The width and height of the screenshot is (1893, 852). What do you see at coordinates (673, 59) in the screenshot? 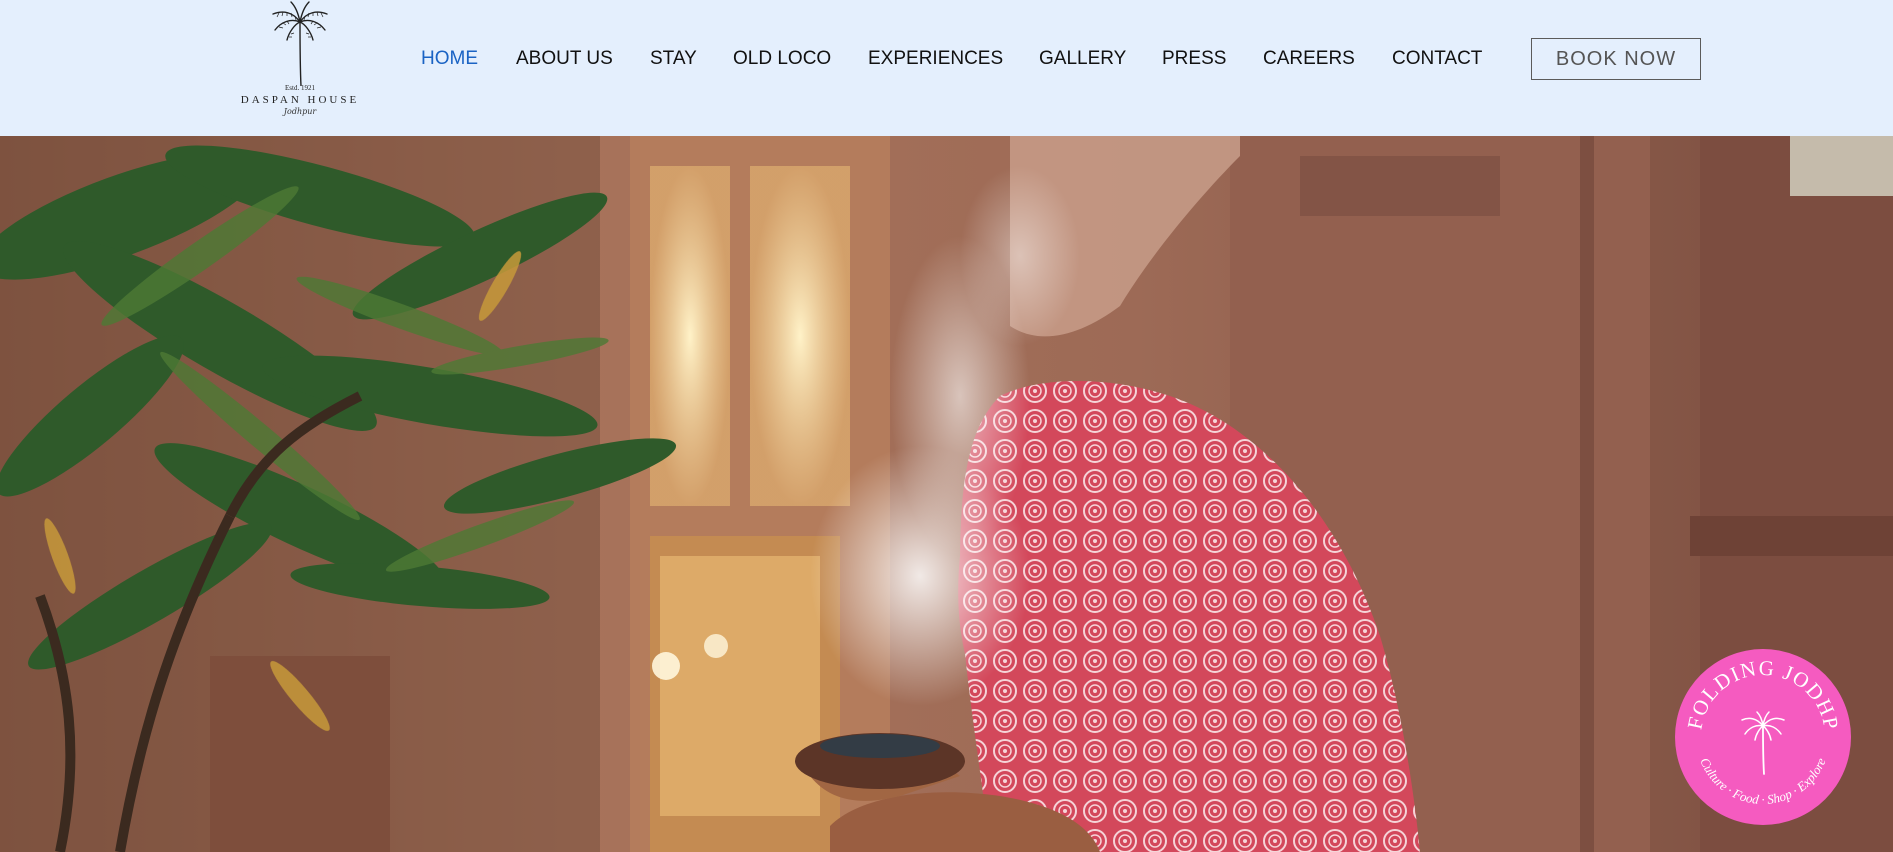
I see `nav-stay-link: STAY` at bounding box center [673, 59].